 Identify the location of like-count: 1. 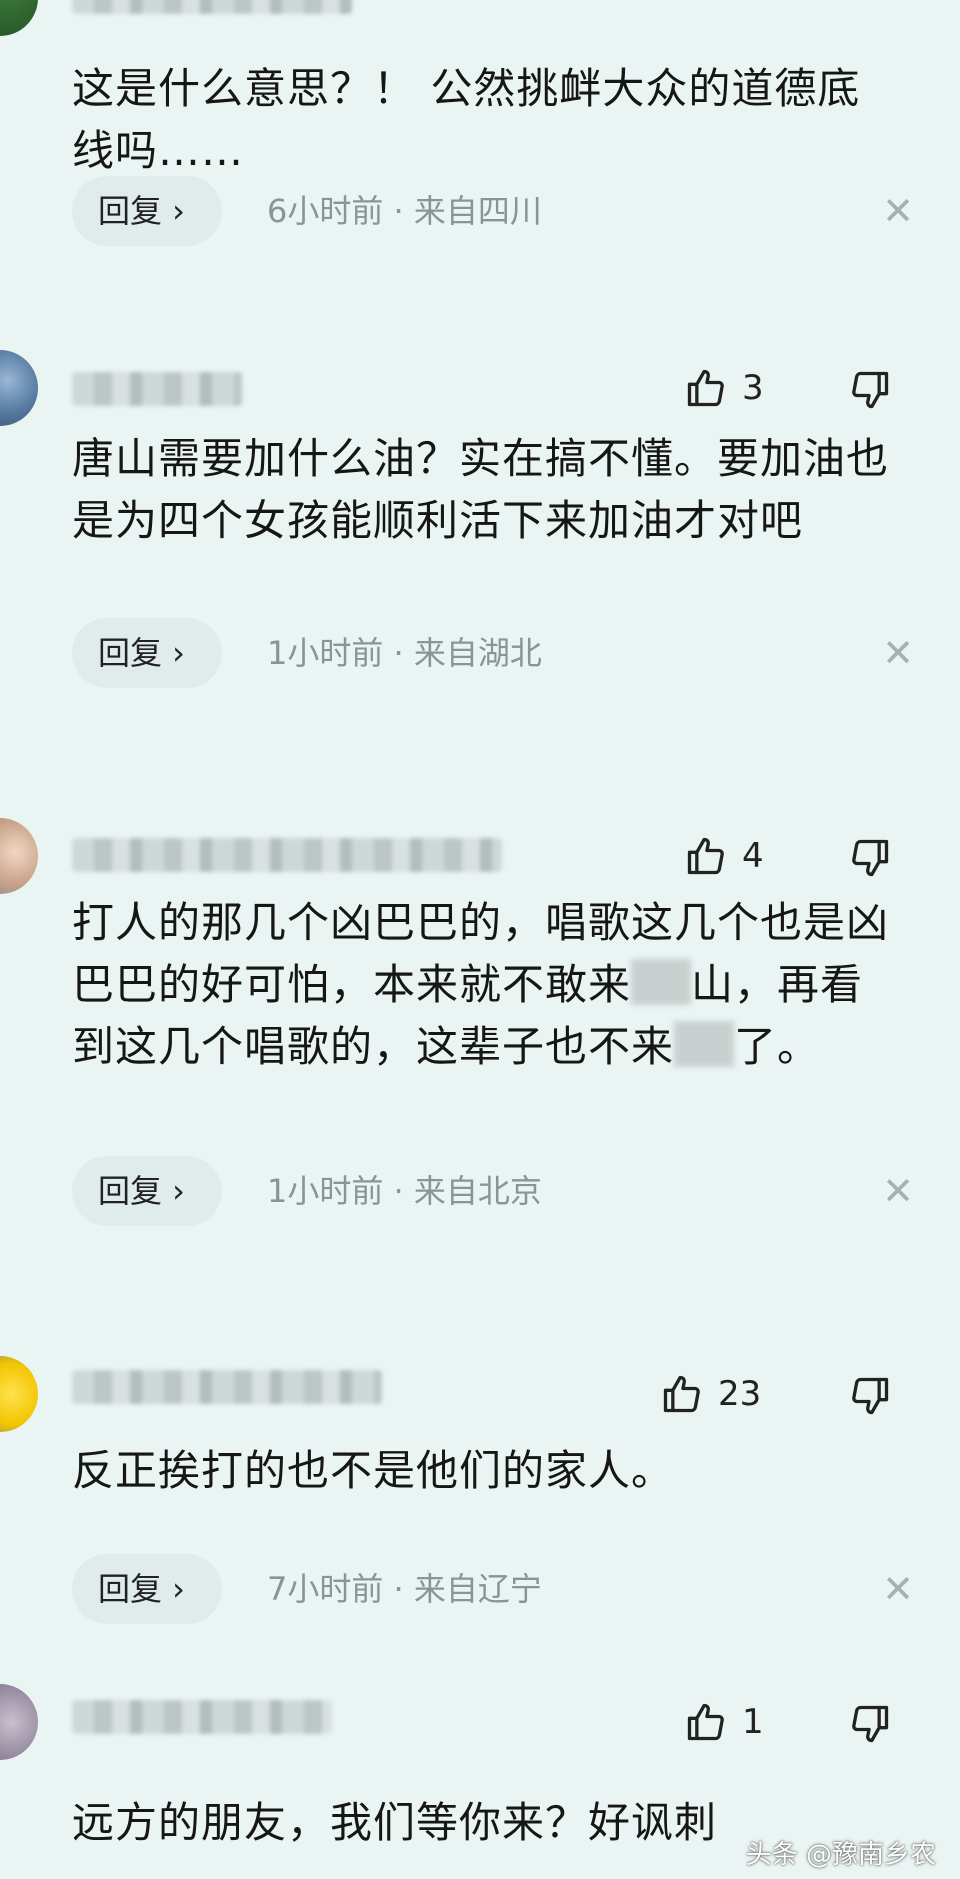
(753, 1722).